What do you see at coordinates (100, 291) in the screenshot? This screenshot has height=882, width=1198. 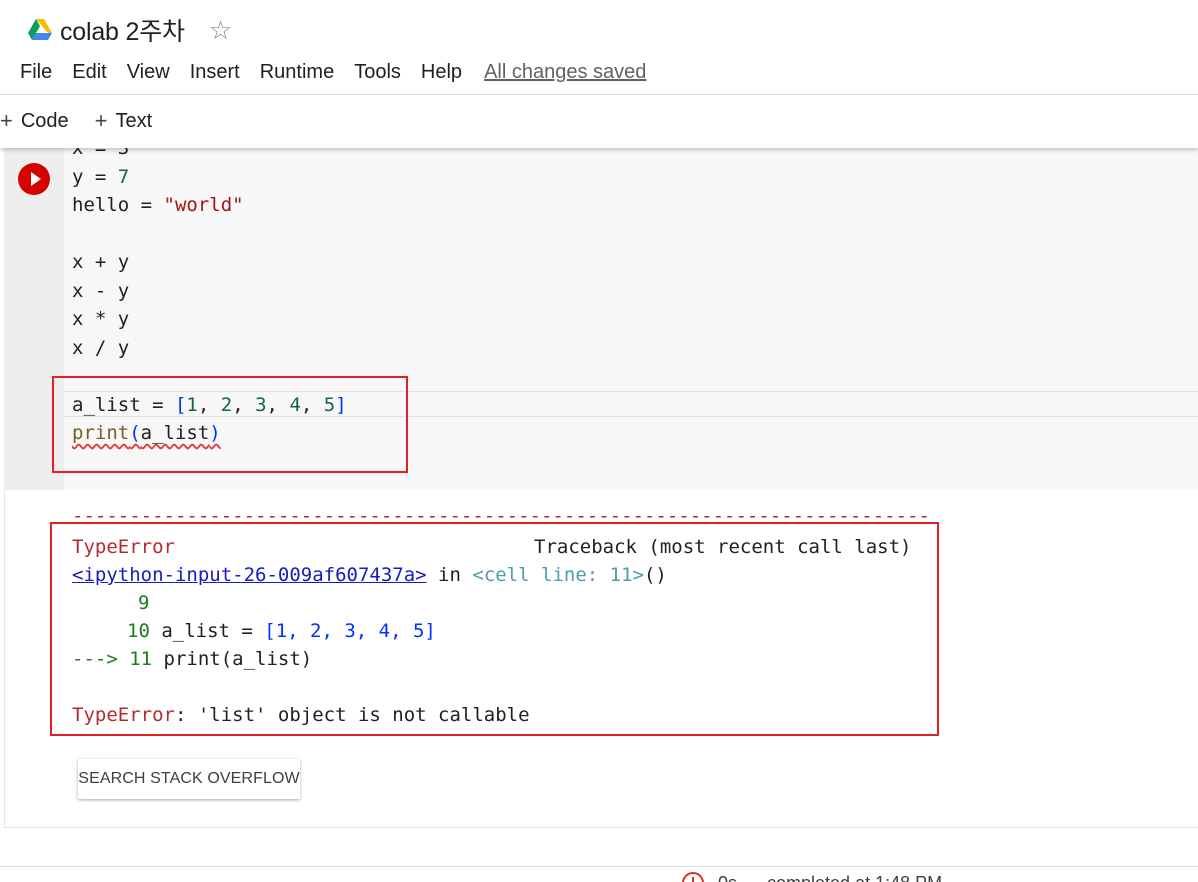 I see `code-line-6: x - y` at bounding box center [100, 291].